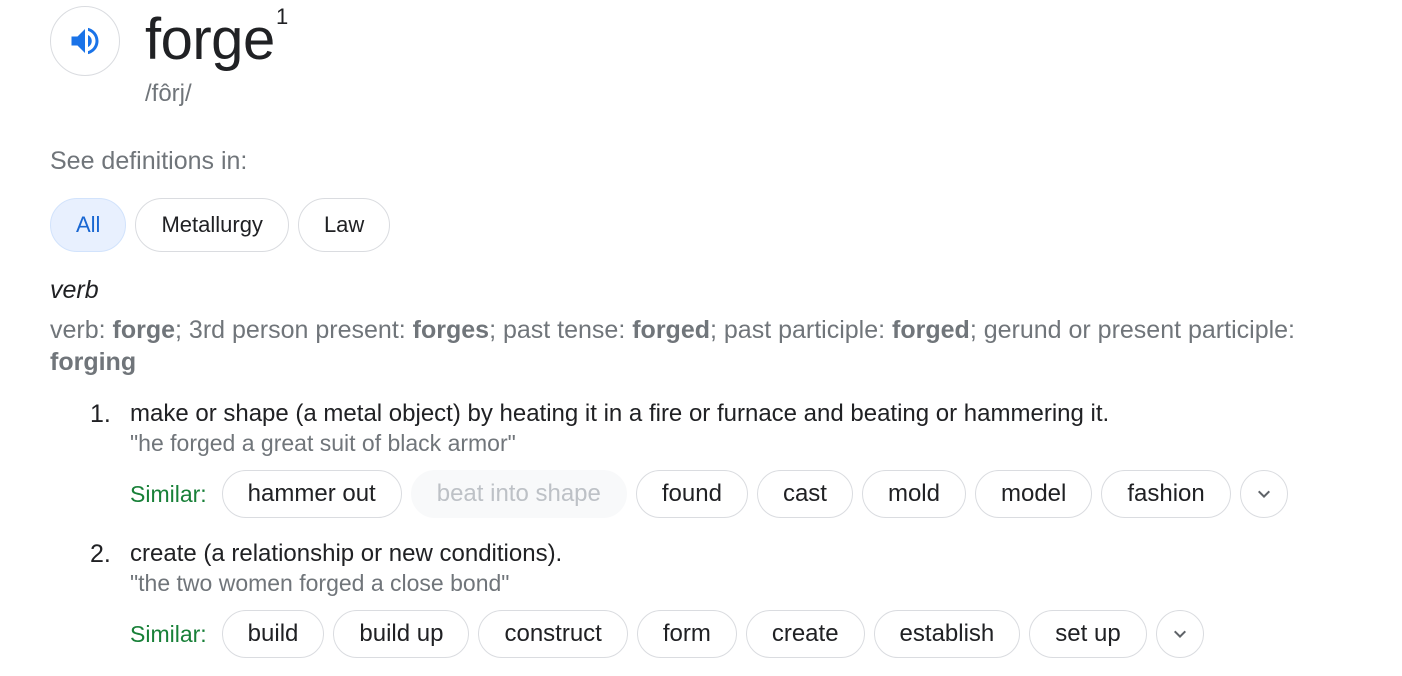  What do you see at coordinates (210, 39) in the screenshot?
I see `headword: forge` at bounding box center [210, 39].